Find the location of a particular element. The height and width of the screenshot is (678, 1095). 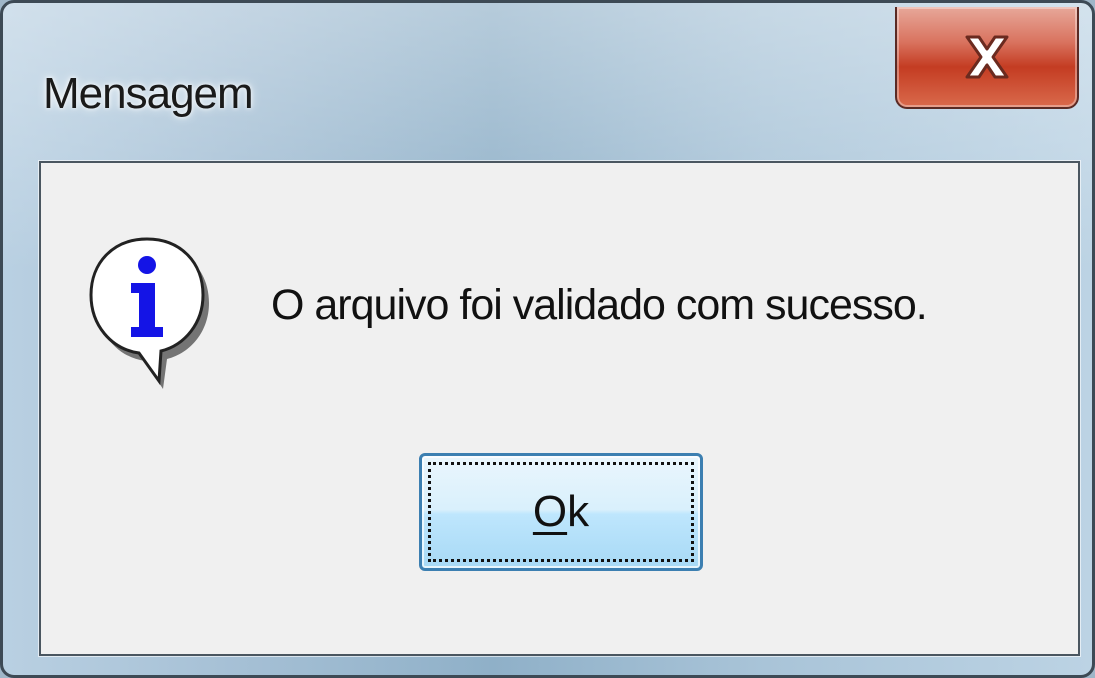

ok-button-mnemonic: O is located at coordinates (550, 511).